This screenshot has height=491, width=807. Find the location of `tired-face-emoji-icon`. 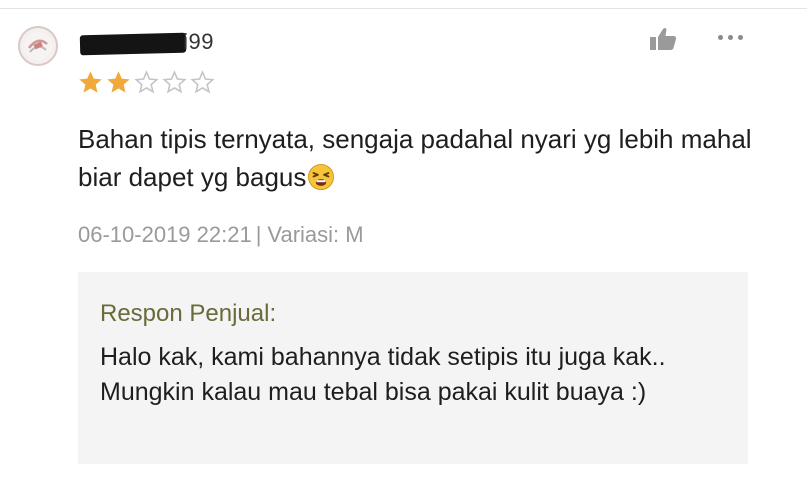

tired-face-emoji-icon is located at coordinates (321, 177).